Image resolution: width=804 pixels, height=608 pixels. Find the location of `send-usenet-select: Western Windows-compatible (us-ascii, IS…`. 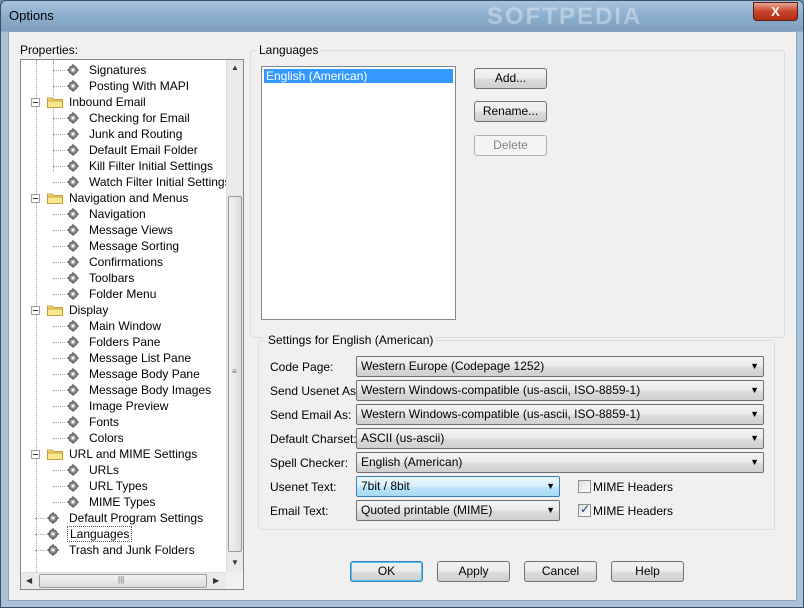

send-usenet-select: Western Windows-compatible (us-ascii, IS… is located at coordinates (560, 390).